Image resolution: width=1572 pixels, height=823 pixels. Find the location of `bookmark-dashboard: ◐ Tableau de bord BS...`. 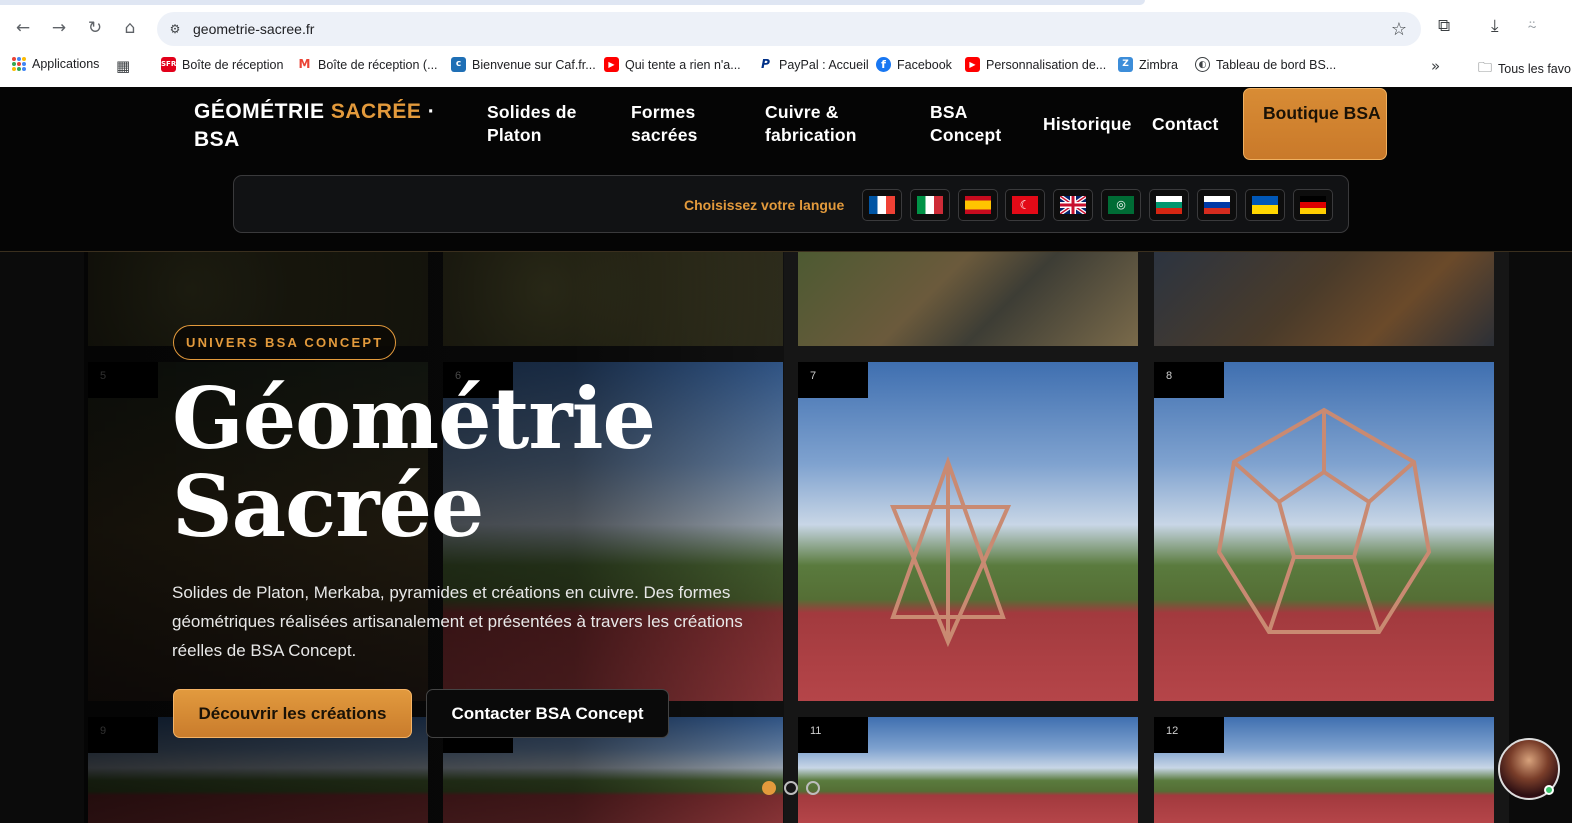

bookmark-dashboard: ◐ Tableau de bord BS... is located at coordinates (1265, 64).